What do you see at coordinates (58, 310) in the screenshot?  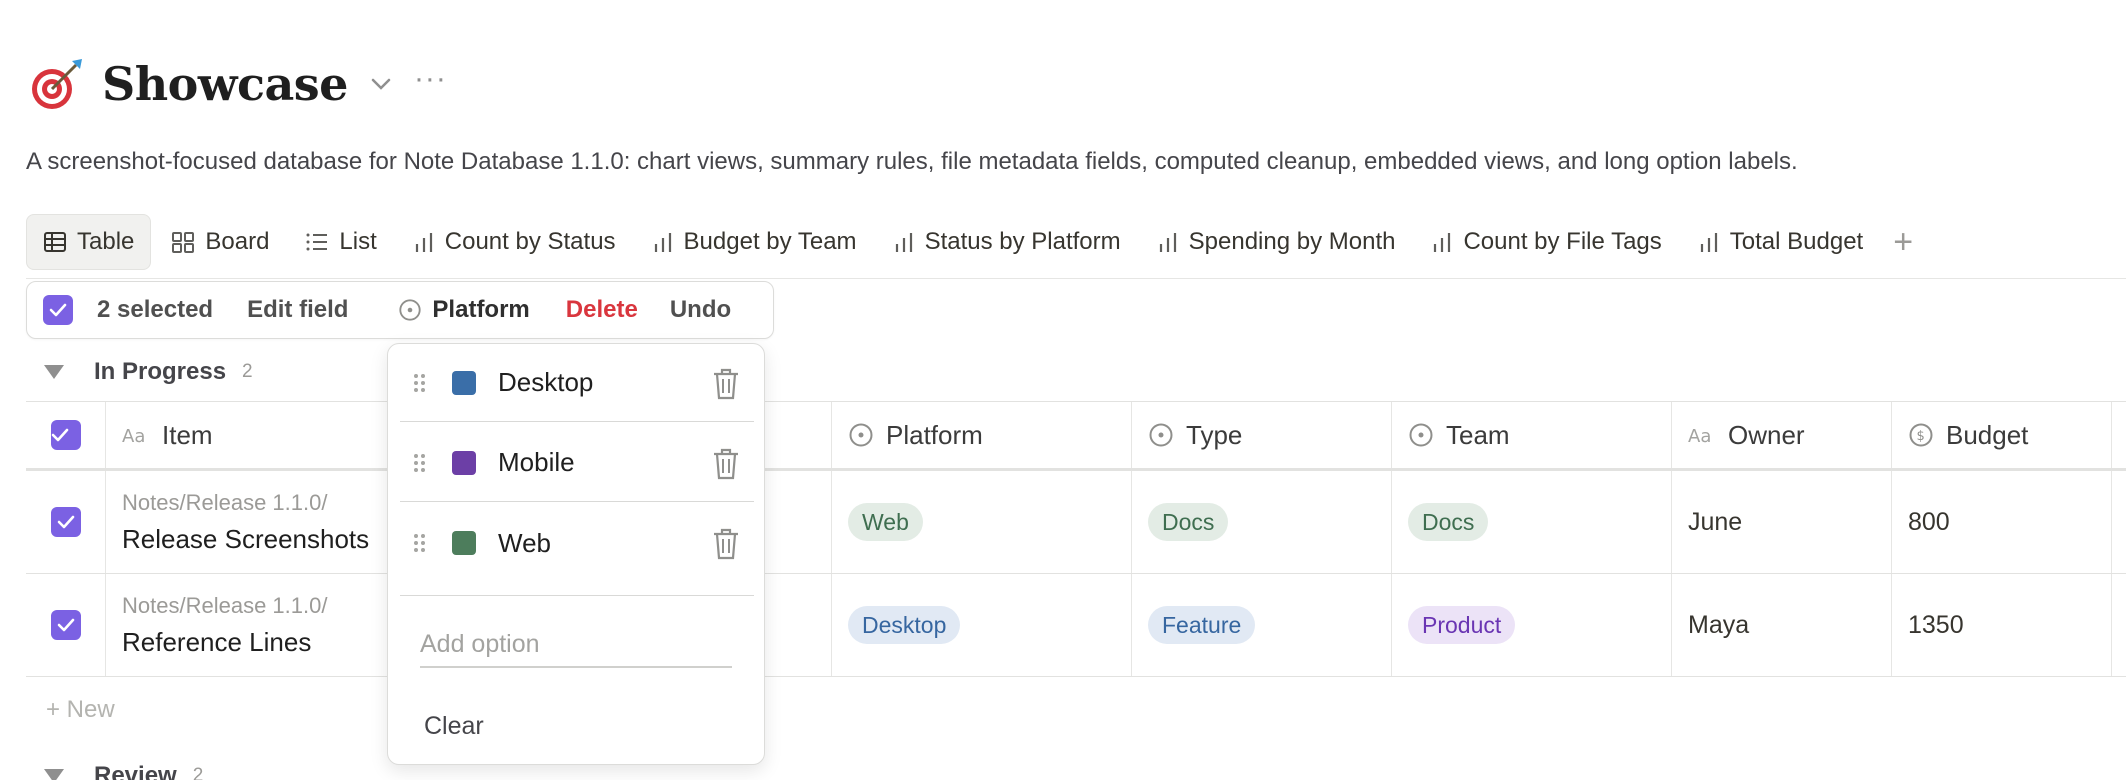 I see `selection-checkbox` at bounding box center [58, 310].